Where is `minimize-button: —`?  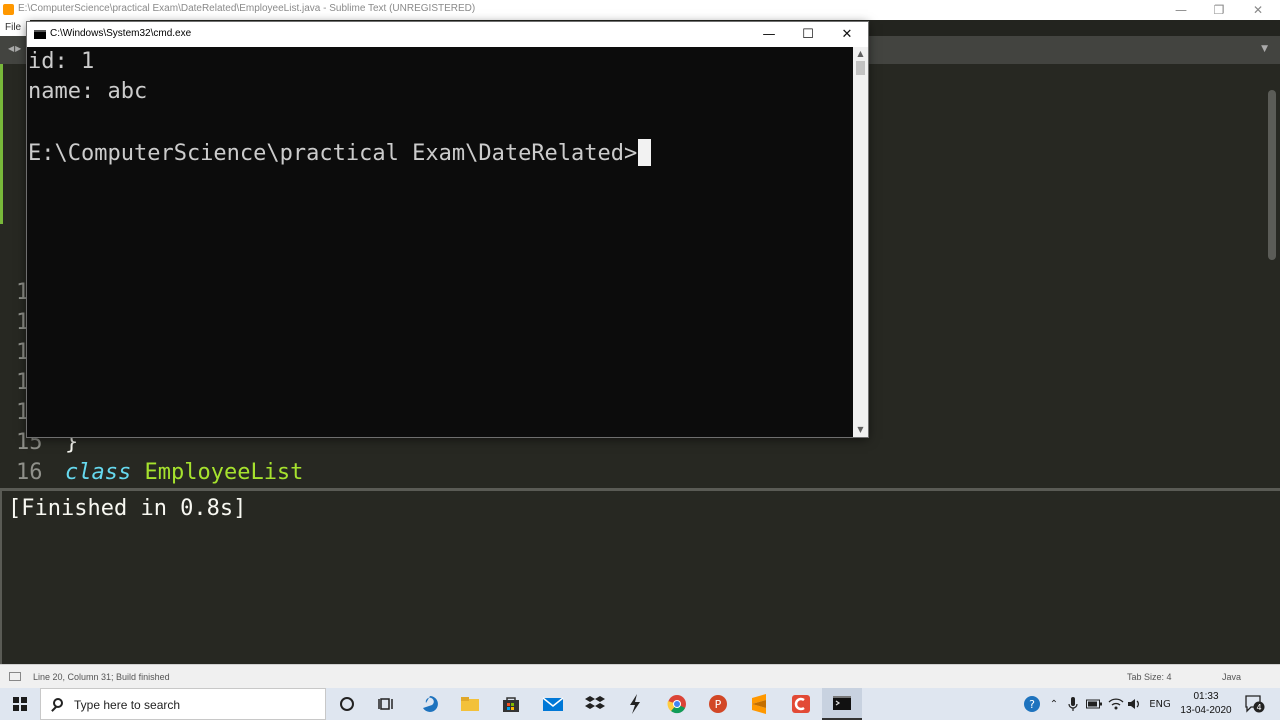 minimize-button: — is located at coordinates (1181, 10).